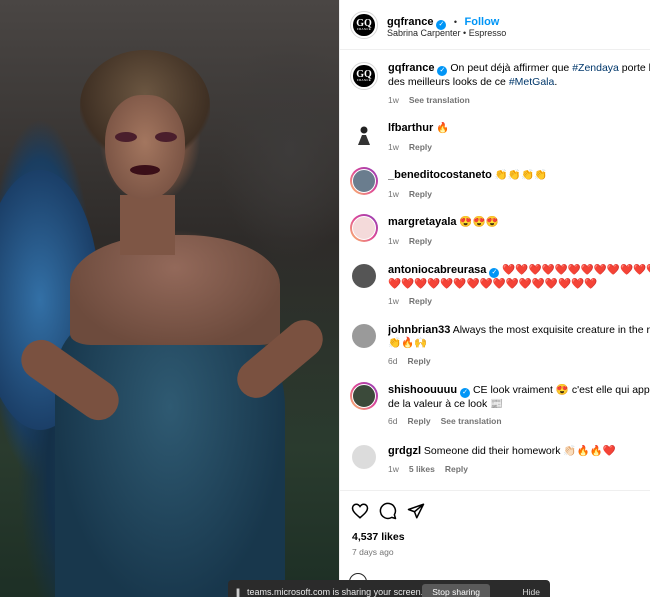 The width and height of the screenshot is (650, 597). I want to click on follow-button: Follow, so click(482, 22).